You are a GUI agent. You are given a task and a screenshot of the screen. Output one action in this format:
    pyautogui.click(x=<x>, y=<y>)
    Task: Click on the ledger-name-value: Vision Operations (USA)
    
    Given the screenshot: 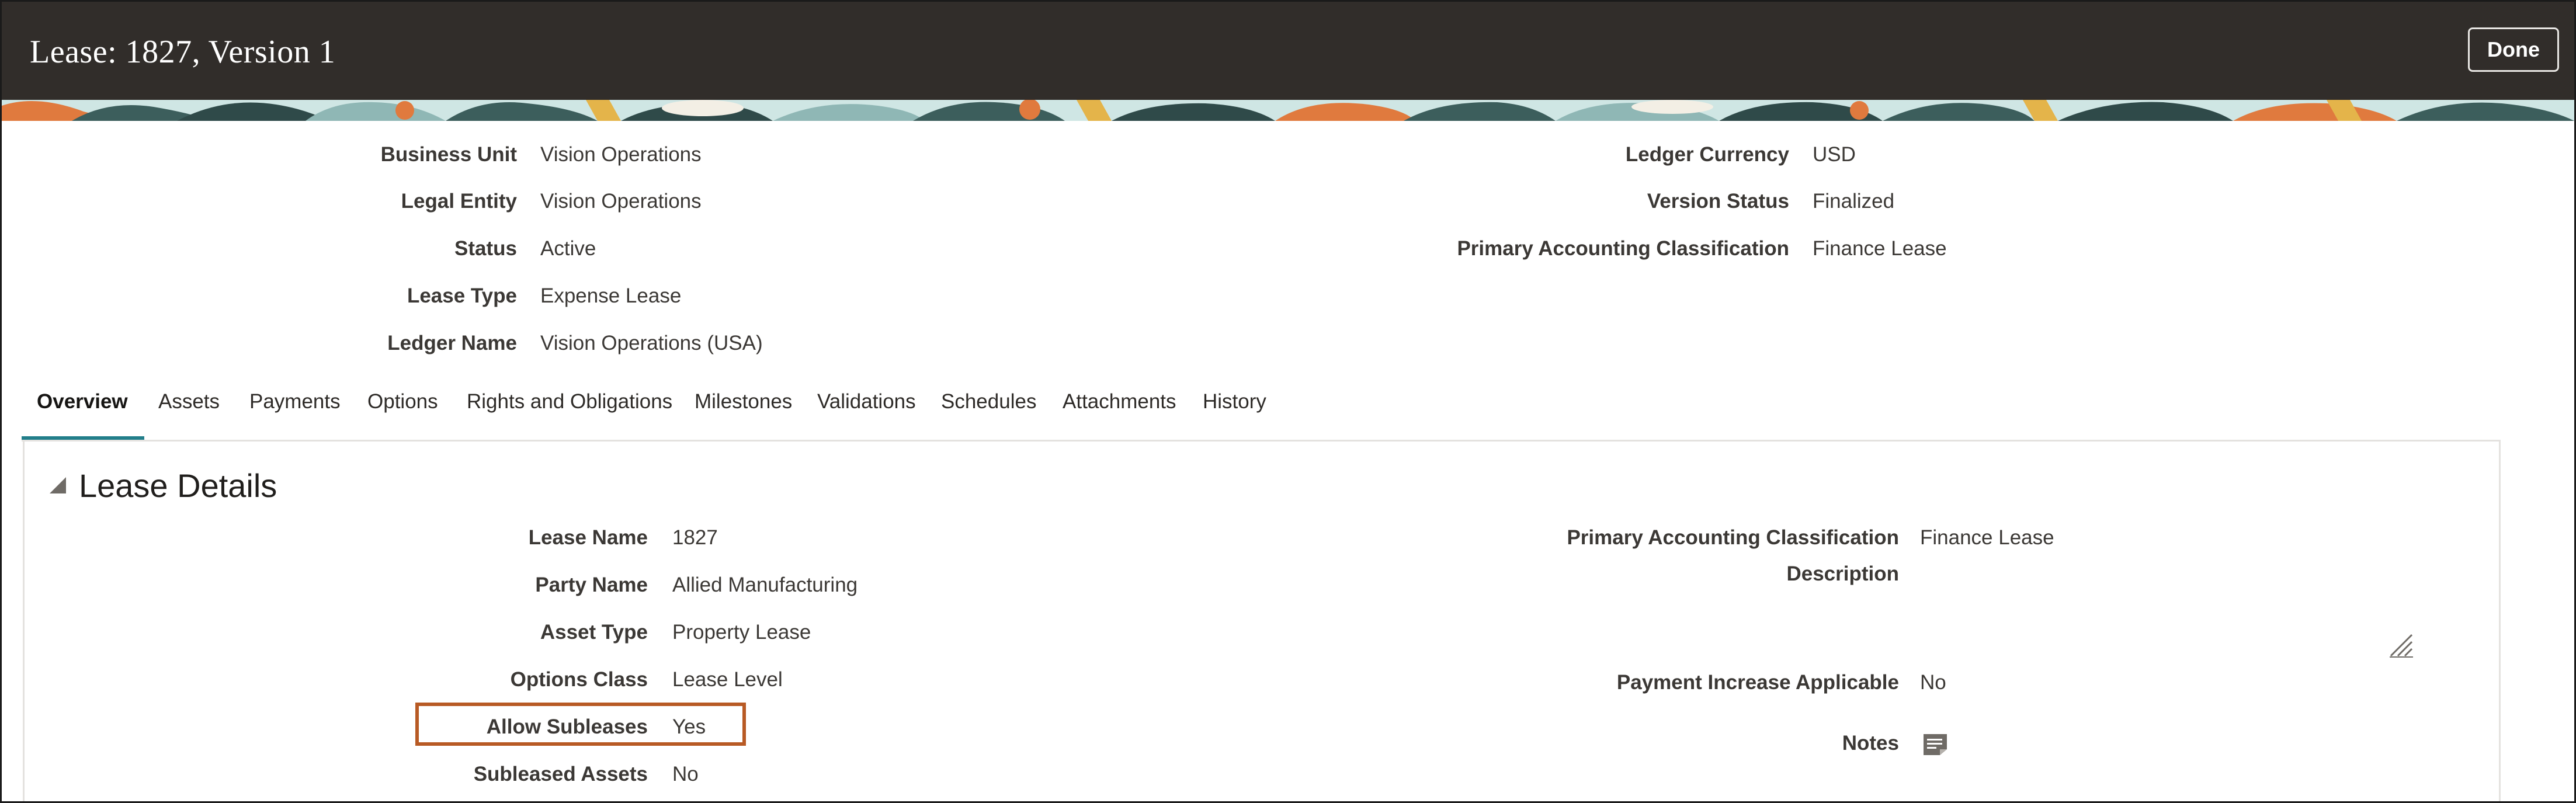 What is the action you would take?
    pyautogui.click(x=651, y=343)
    